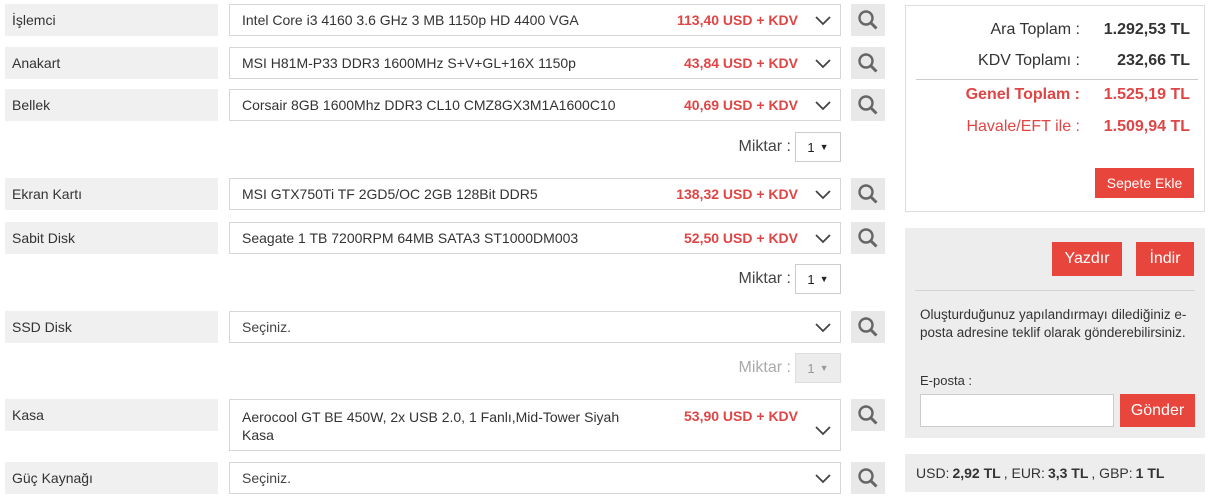 The image size is (1210, 500). I want to click on selected-product: MSI GTX750Ti TF 2GD5/OC 2GB 128Bit DDR5, so click(390, 194).